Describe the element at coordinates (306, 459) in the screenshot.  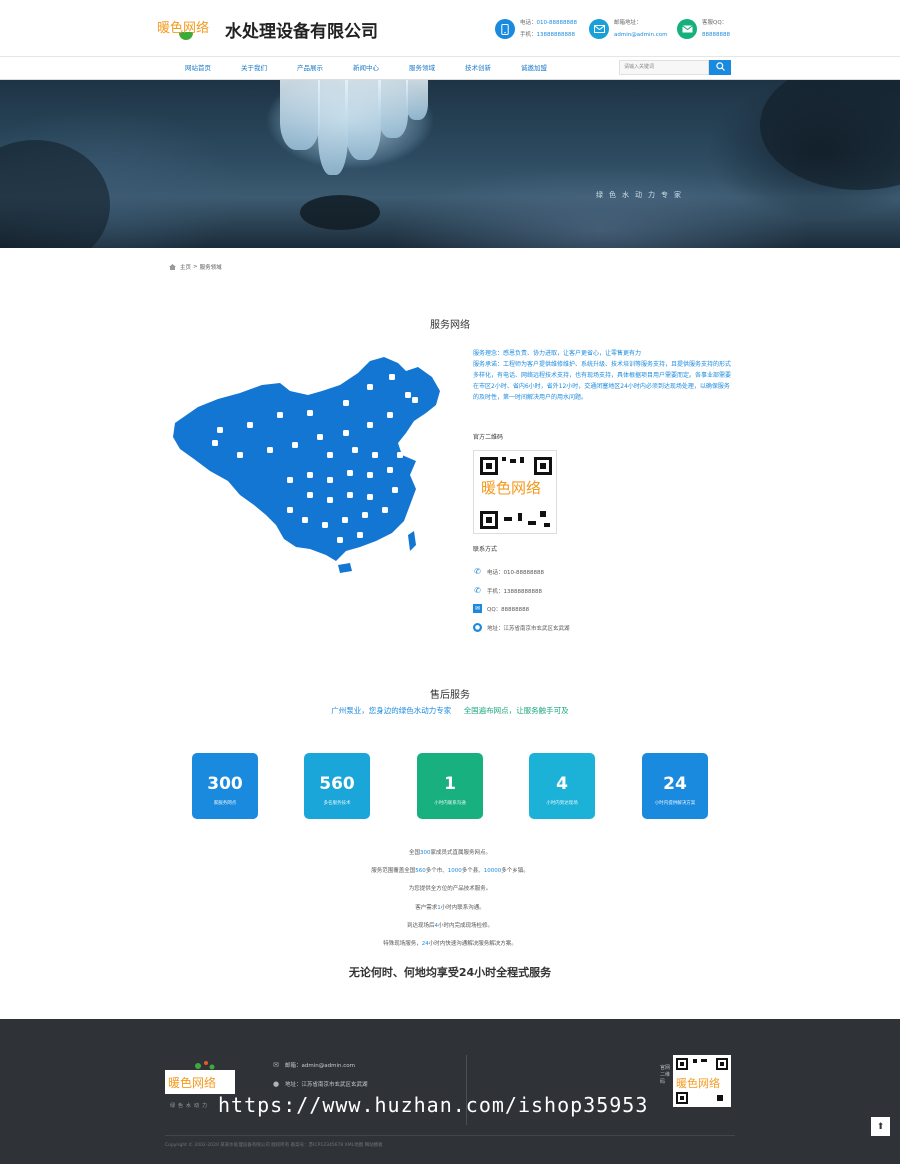
I see `china-map-shape` at that location.